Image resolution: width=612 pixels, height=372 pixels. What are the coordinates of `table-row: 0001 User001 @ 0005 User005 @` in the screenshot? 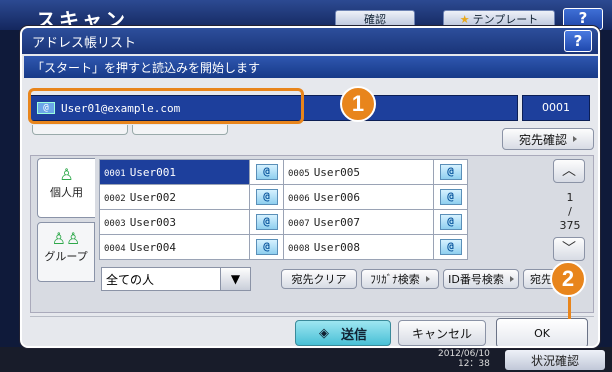 It's located at (283, 172).